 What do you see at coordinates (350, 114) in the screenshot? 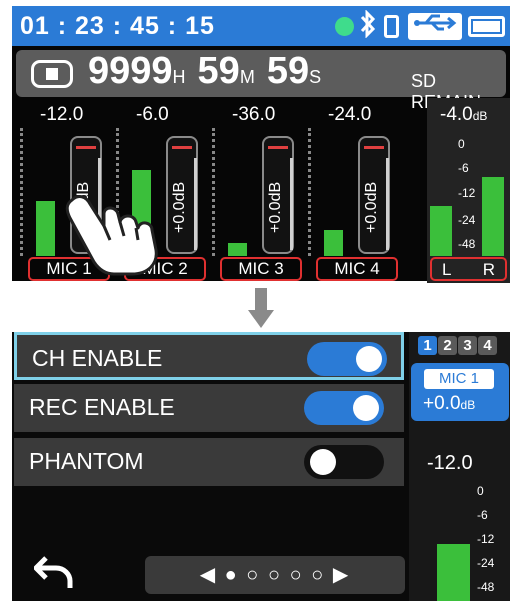
I see `channel-level-4: -24.0` at bounding box center [350, 114].